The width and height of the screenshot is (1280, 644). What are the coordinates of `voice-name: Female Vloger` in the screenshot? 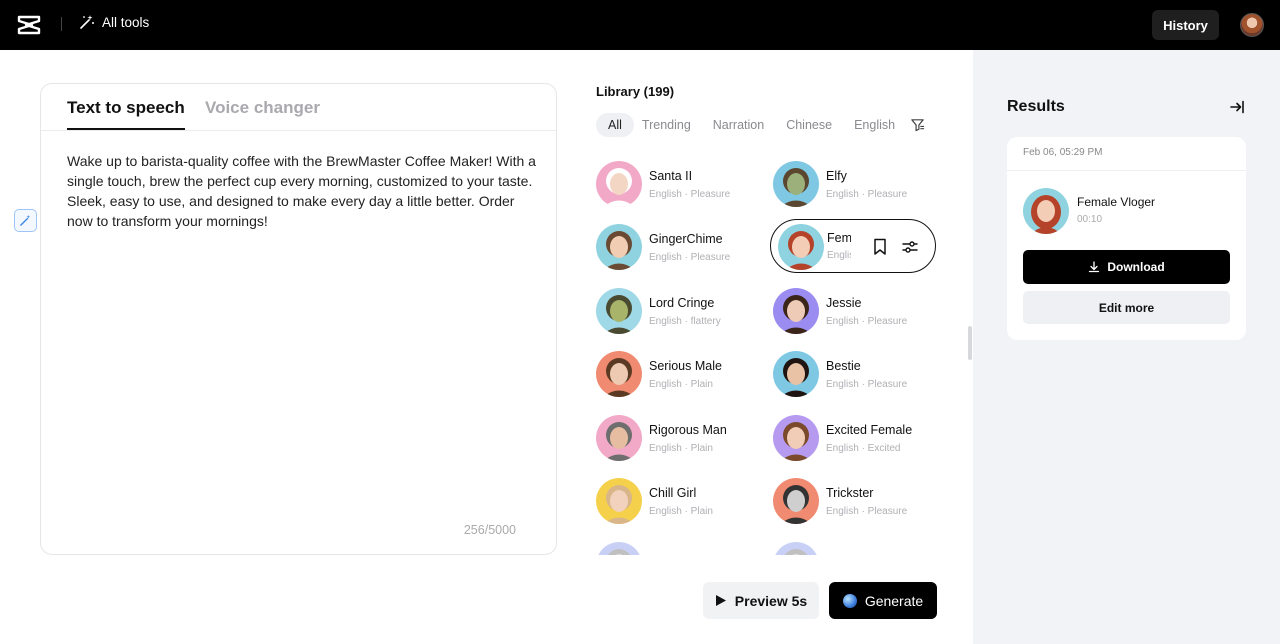 It's located at (839, 238).